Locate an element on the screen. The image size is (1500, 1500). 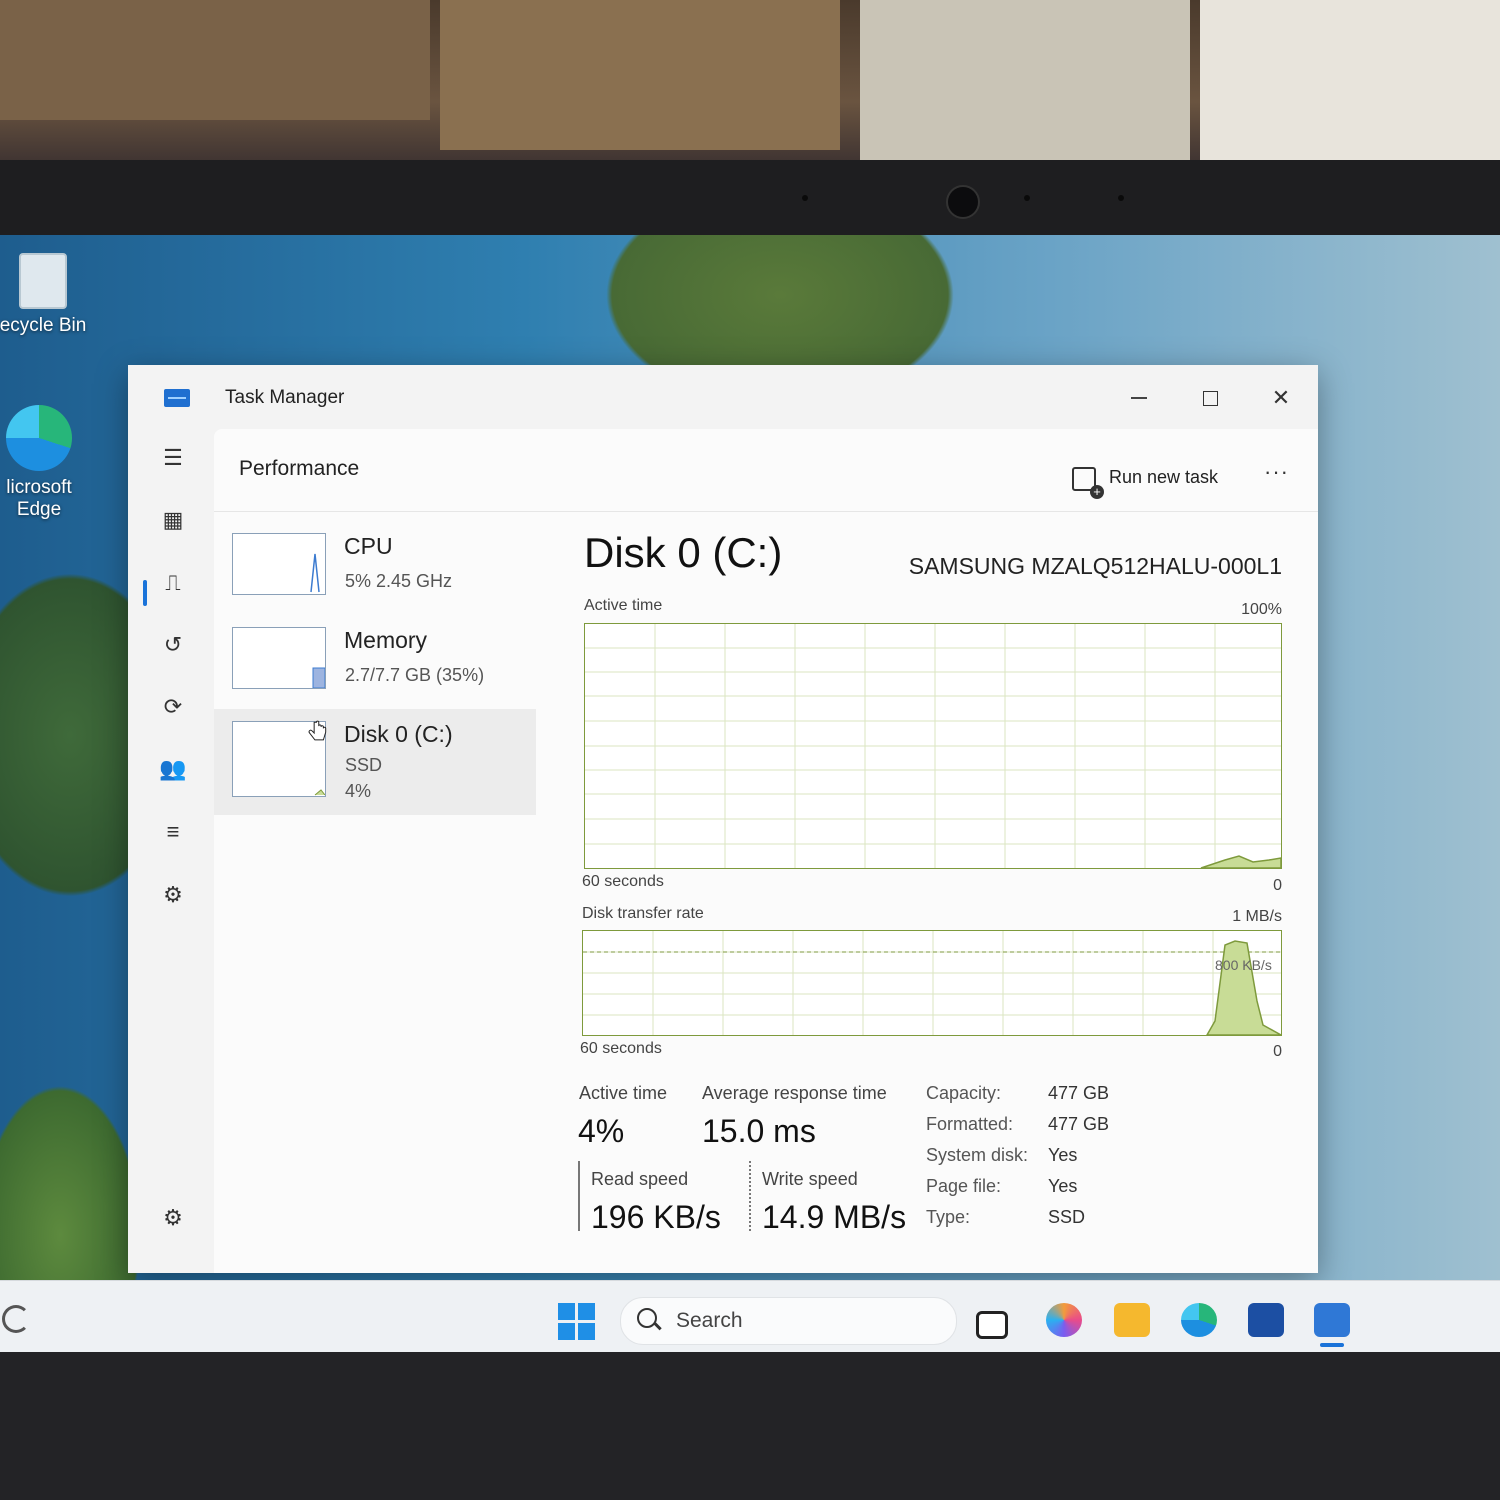
property-key: Formatted: is located at coordinates (970, 1124).